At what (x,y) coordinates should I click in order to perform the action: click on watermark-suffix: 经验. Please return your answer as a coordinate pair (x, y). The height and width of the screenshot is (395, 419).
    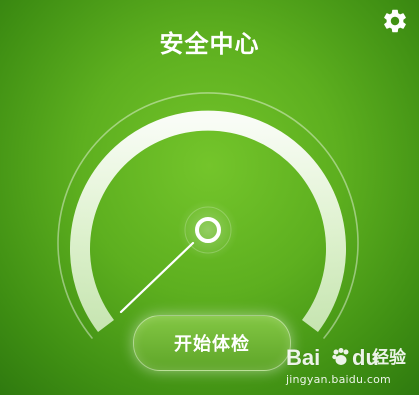
    Looking at the image, I should click on (389, 358).